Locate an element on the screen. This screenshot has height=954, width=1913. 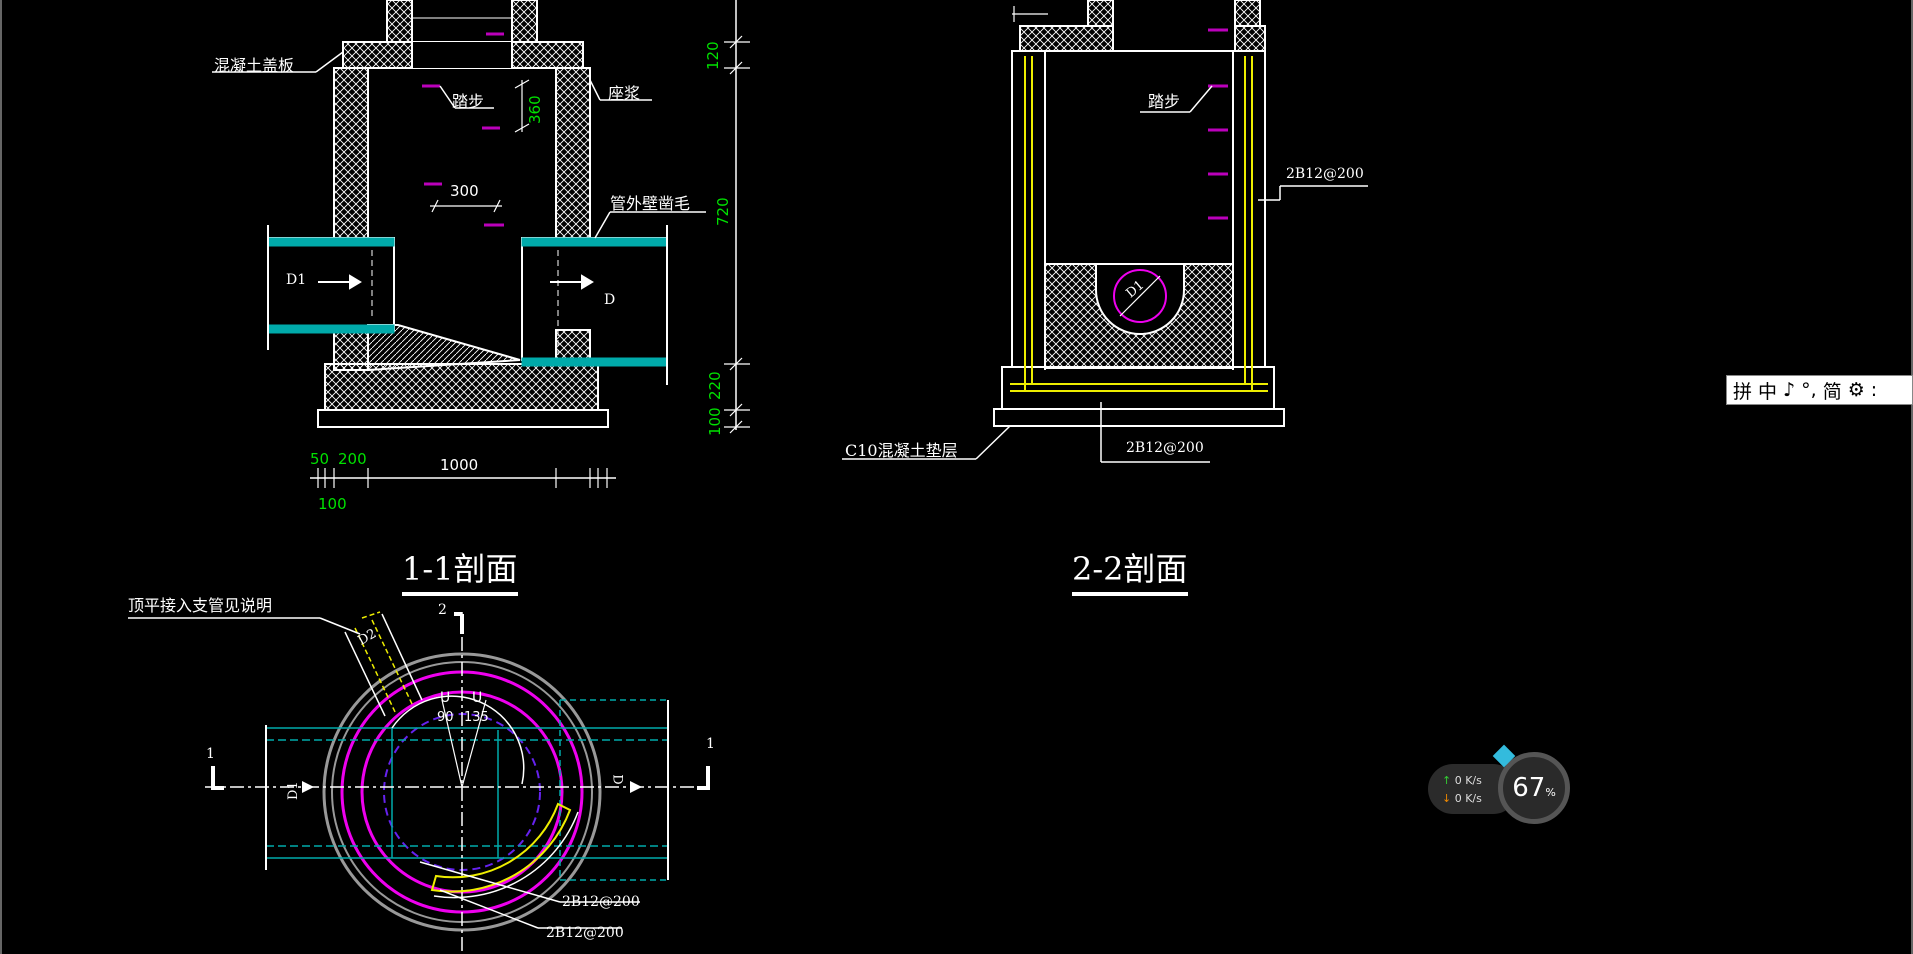
label-cushion: C10混凝土垫层 is located at coordinates (901, 450).